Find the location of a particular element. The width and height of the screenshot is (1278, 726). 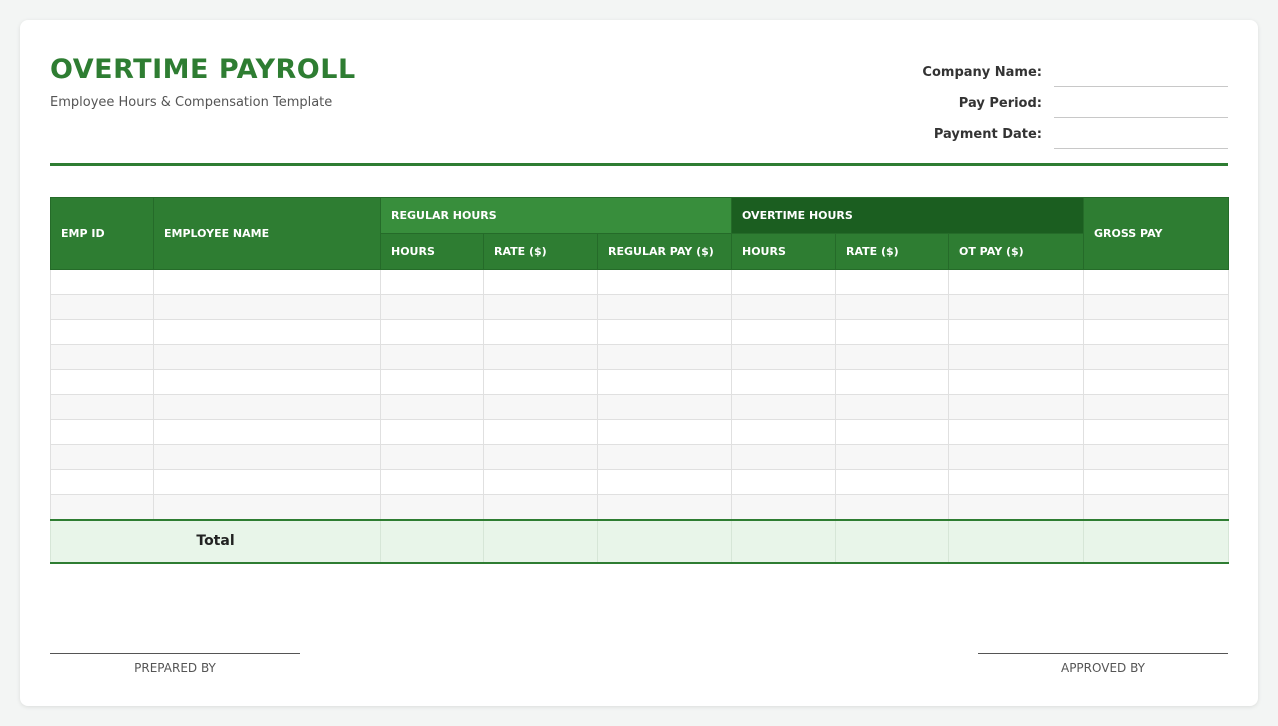

total-gross-pay-cell is located at coordinates (1156, 541).